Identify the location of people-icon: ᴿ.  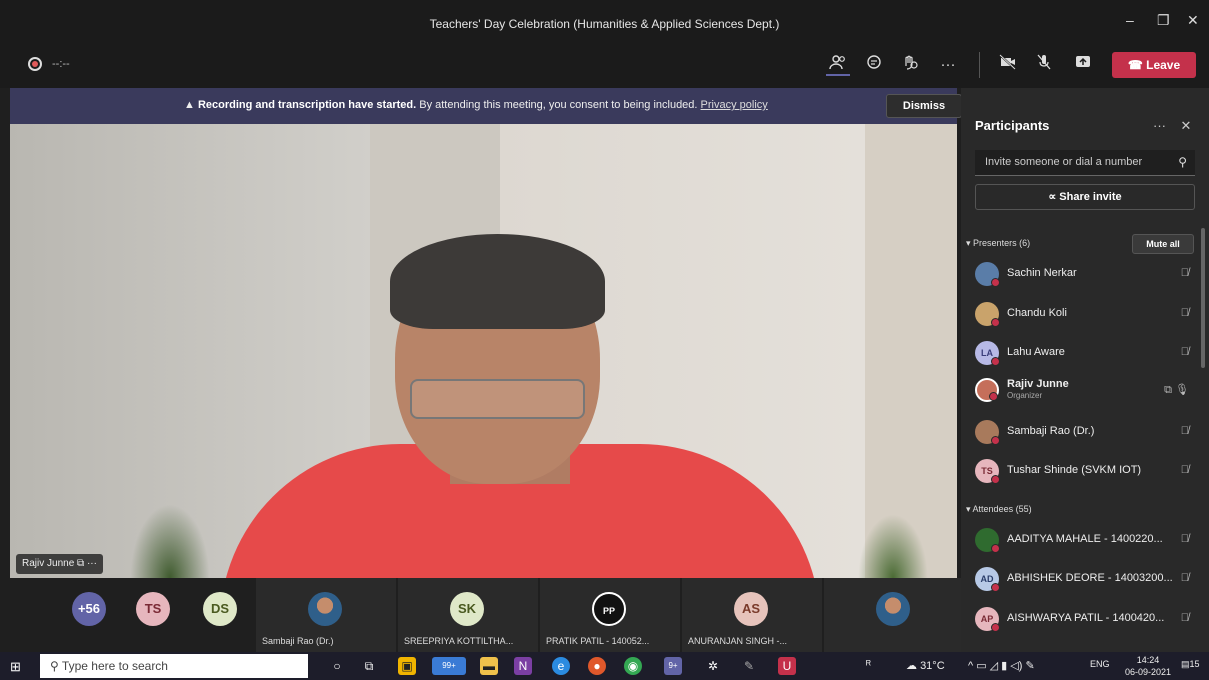
(868, 665).